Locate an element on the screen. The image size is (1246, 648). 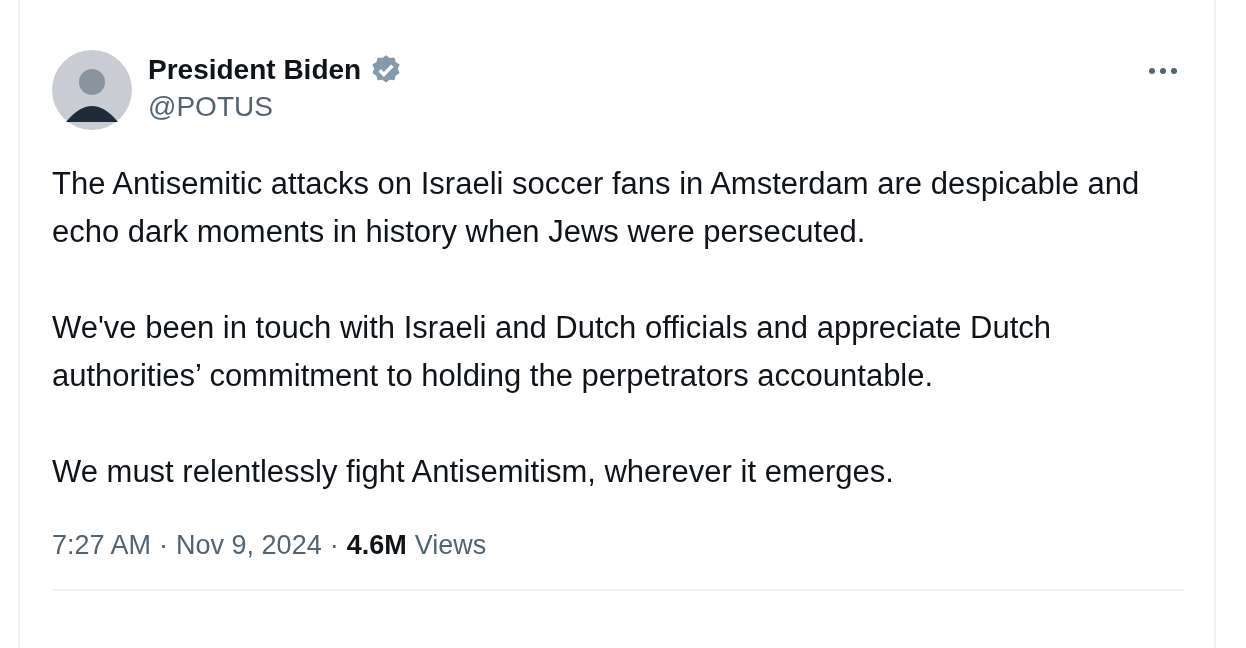
avatar is located at coordinates (92, 90).